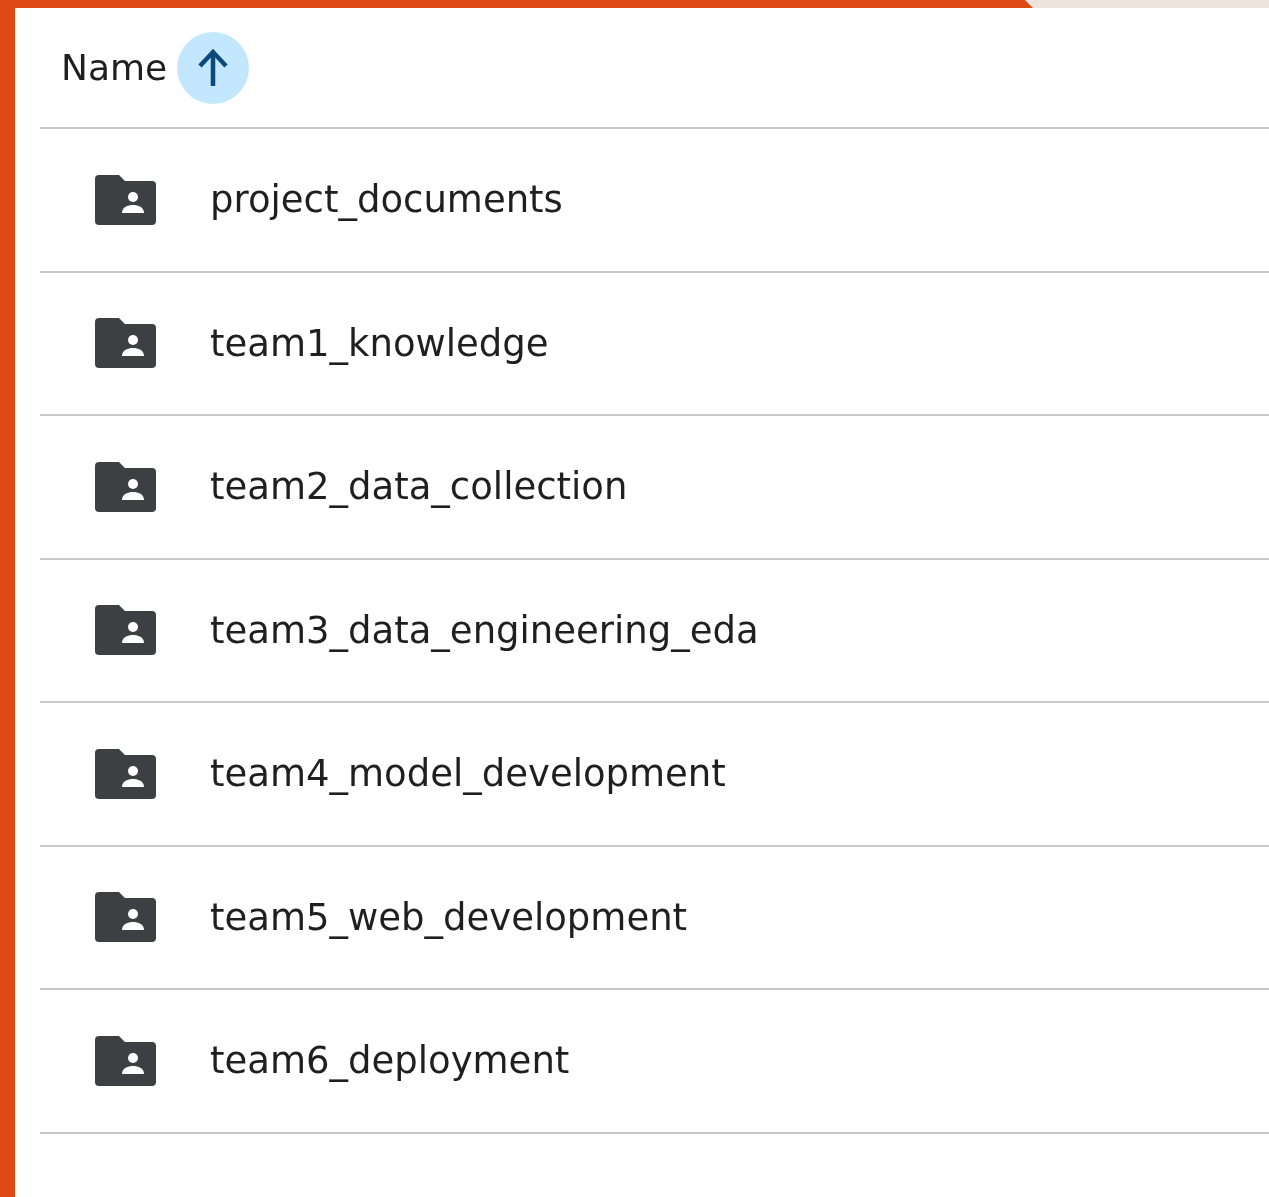 Image resolution: width=1269 pixels, height=1197 pixels. Describe the element at coordinates (468, 774) in the screenshot. I see `folder-name: team4_model_development` at that location.